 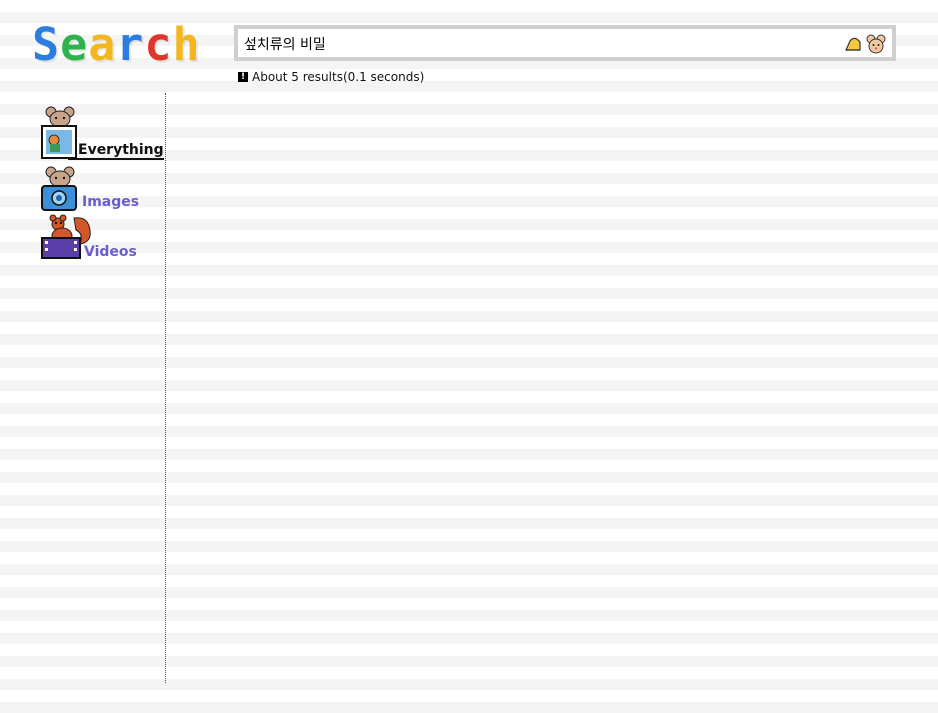 What do you see at coordinates (158, 44) in the screenshot?
I see `logo-letter: c` at bounding box center [158, 44].